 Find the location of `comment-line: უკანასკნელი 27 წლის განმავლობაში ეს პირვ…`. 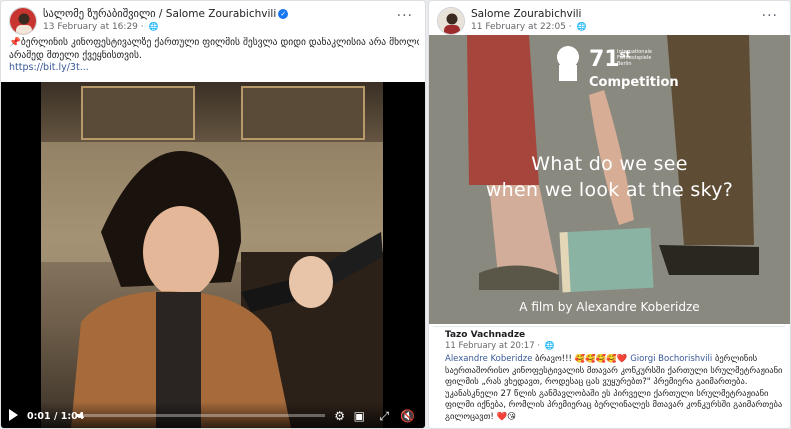

comment-line: უკანასკნელი 27 წლის განმავლობაში ეს პირვ… is located at coordinates (607, 393).